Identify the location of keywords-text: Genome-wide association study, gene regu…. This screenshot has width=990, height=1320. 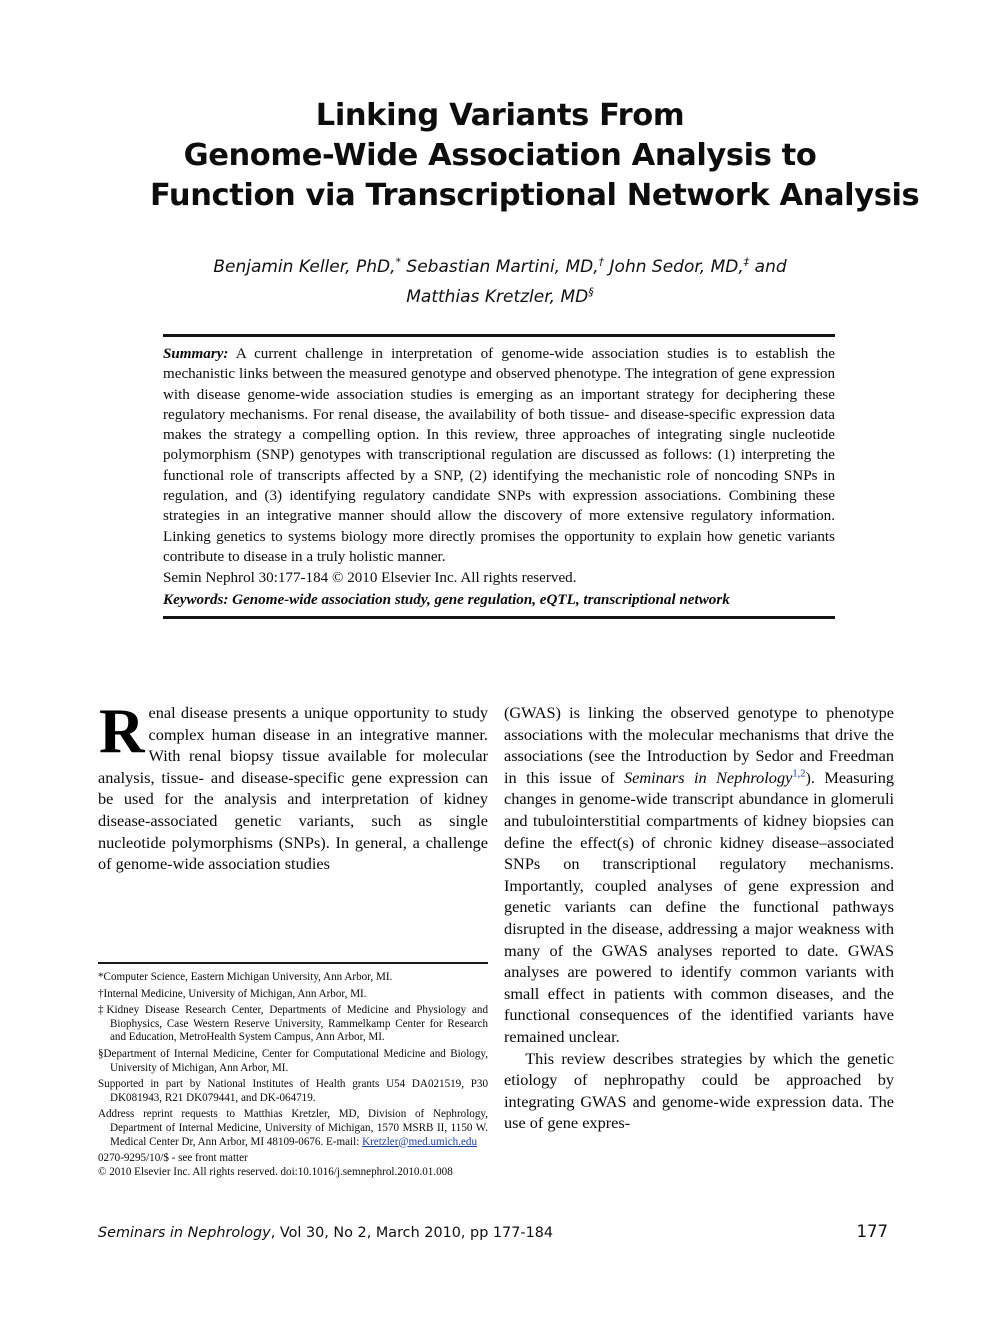
(479, 599).